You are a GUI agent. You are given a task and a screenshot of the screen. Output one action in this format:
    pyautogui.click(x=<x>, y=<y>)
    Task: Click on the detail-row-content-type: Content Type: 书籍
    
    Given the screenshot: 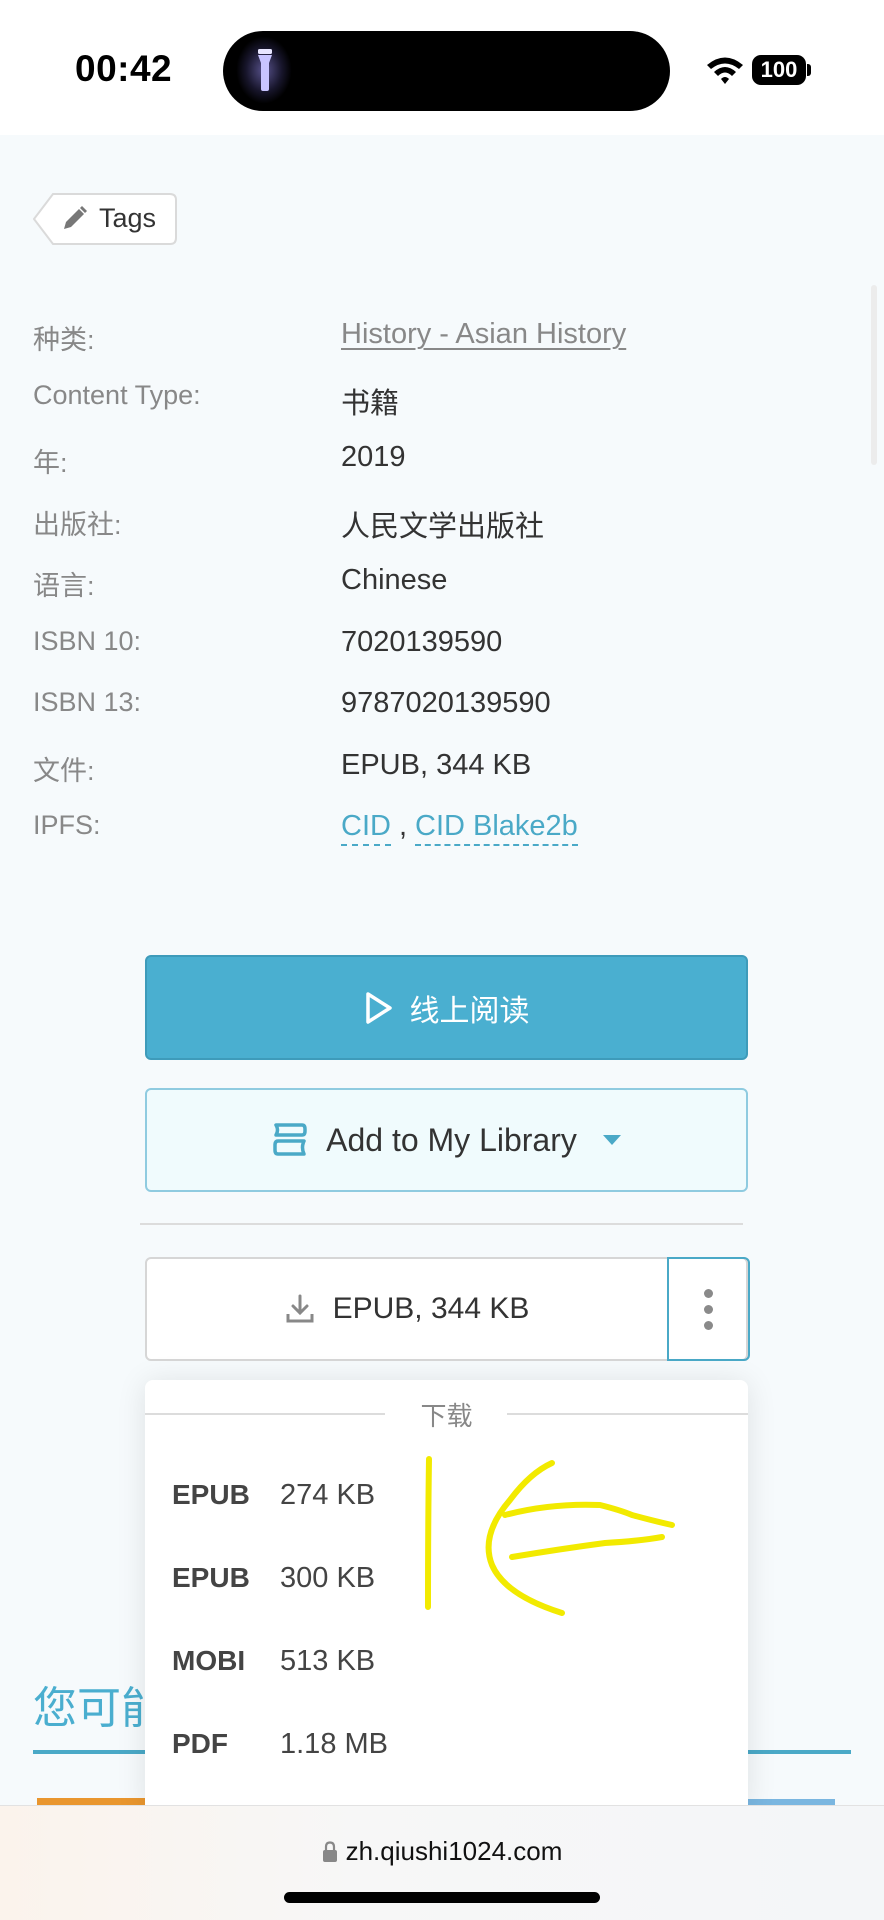 What is the action you would take?
    pyautogui.click(x=443, y=411)
    